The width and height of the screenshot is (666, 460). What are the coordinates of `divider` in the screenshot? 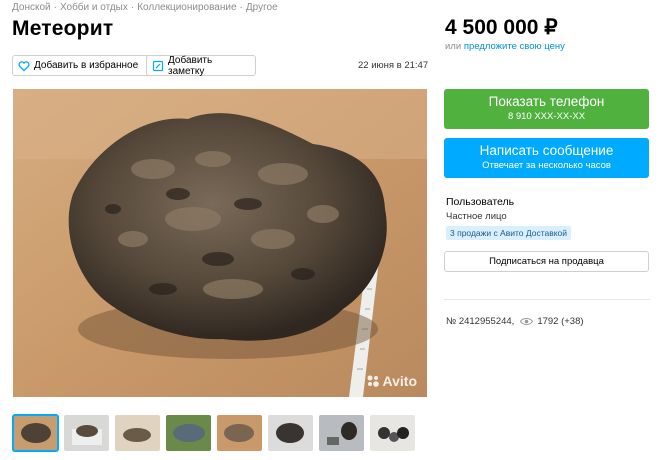 It's located at (547, 299).